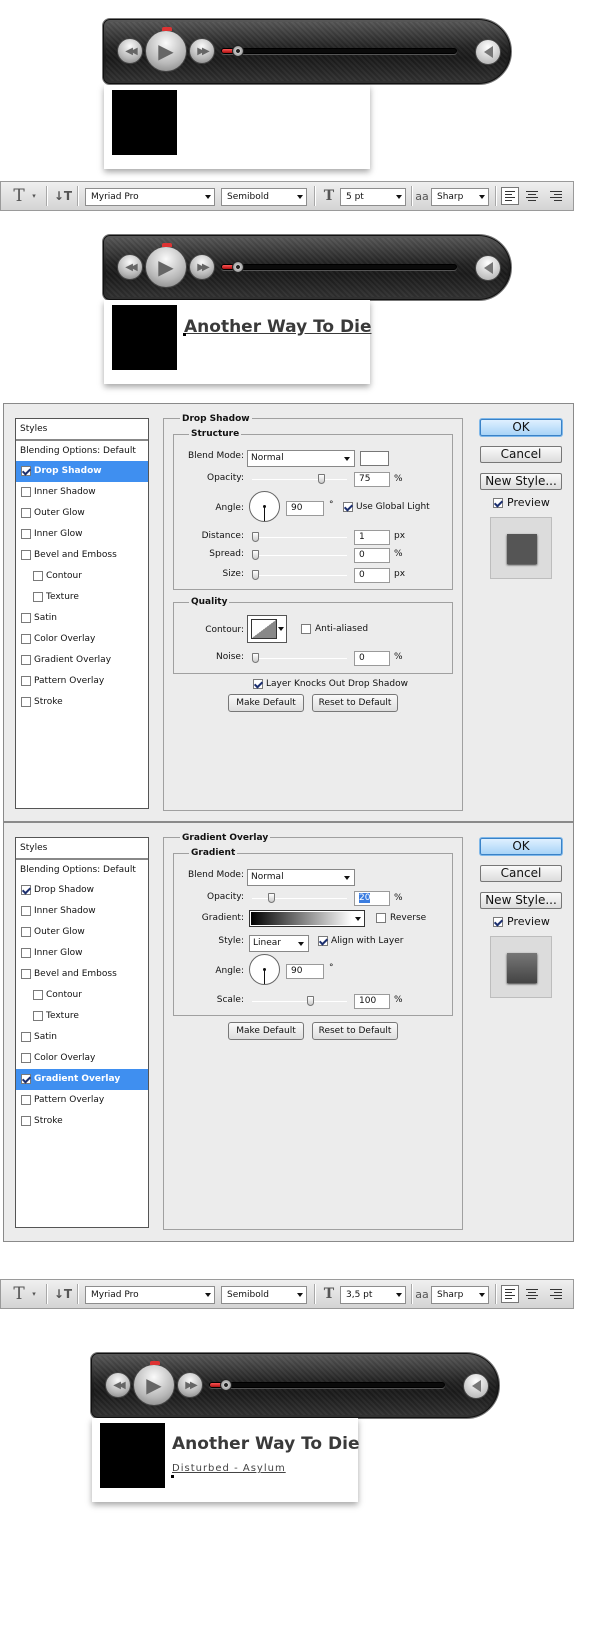 This screenshot has height=1635, width=600. I want to click on style-item-gradient-overlay: Gradient Overlay, so click(82, 660).